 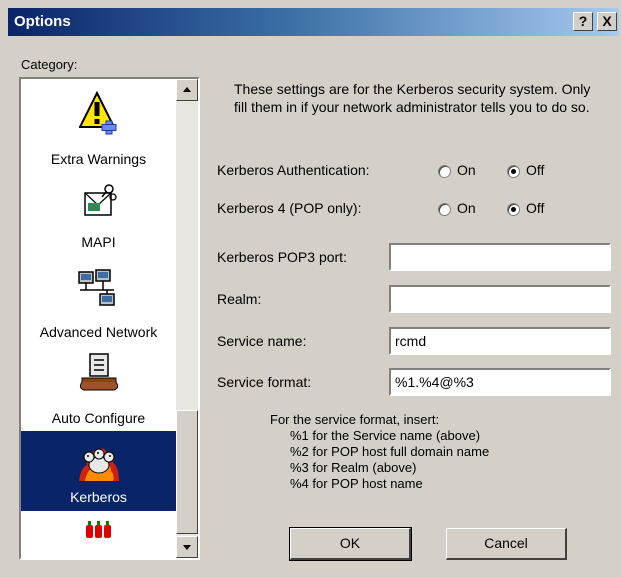 I want to click on category-label: Category:, so click(x=49, y=64).